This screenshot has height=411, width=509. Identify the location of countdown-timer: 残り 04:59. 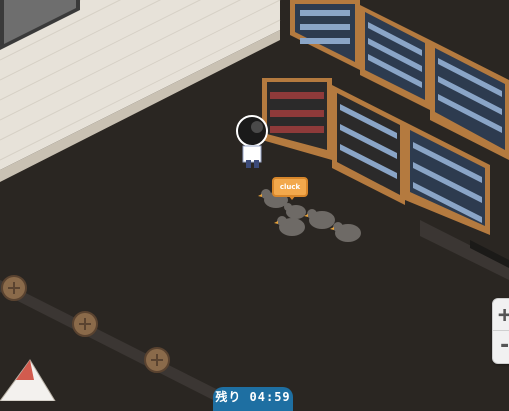
(253, 399).